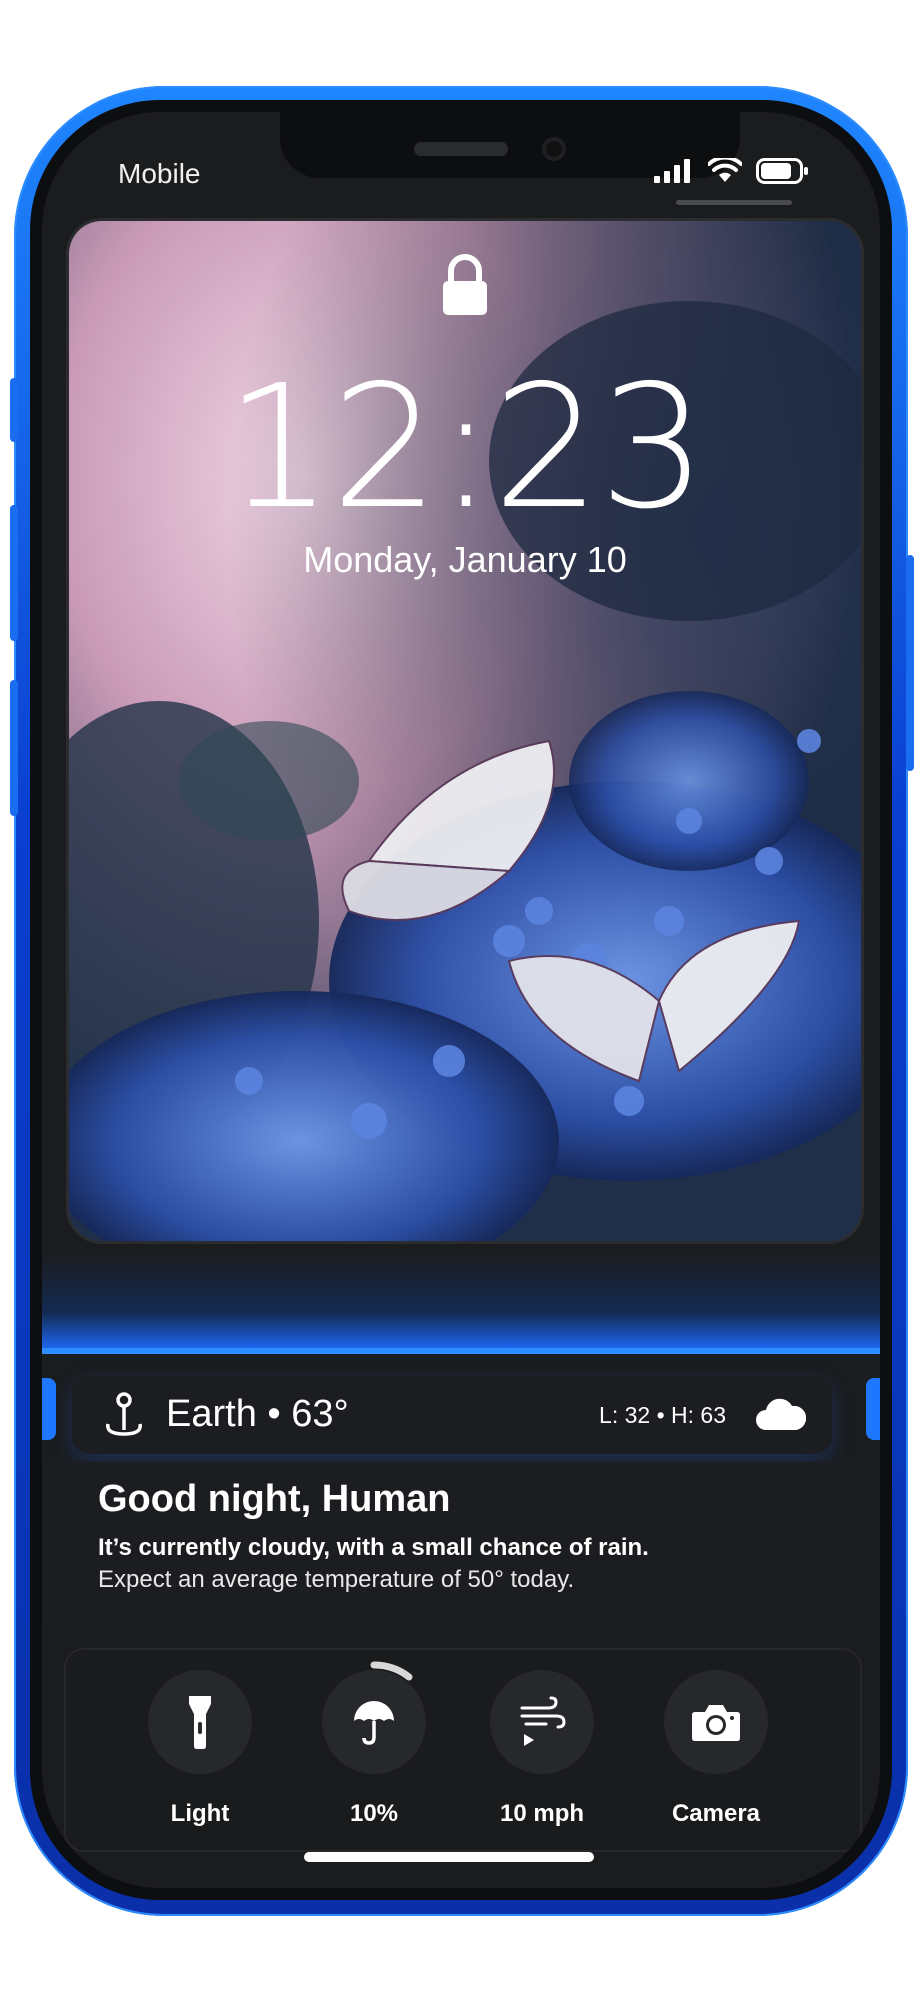  Describe the element at coordinates (782, 171) in the screenshot. I see `battery-icon` at that location.